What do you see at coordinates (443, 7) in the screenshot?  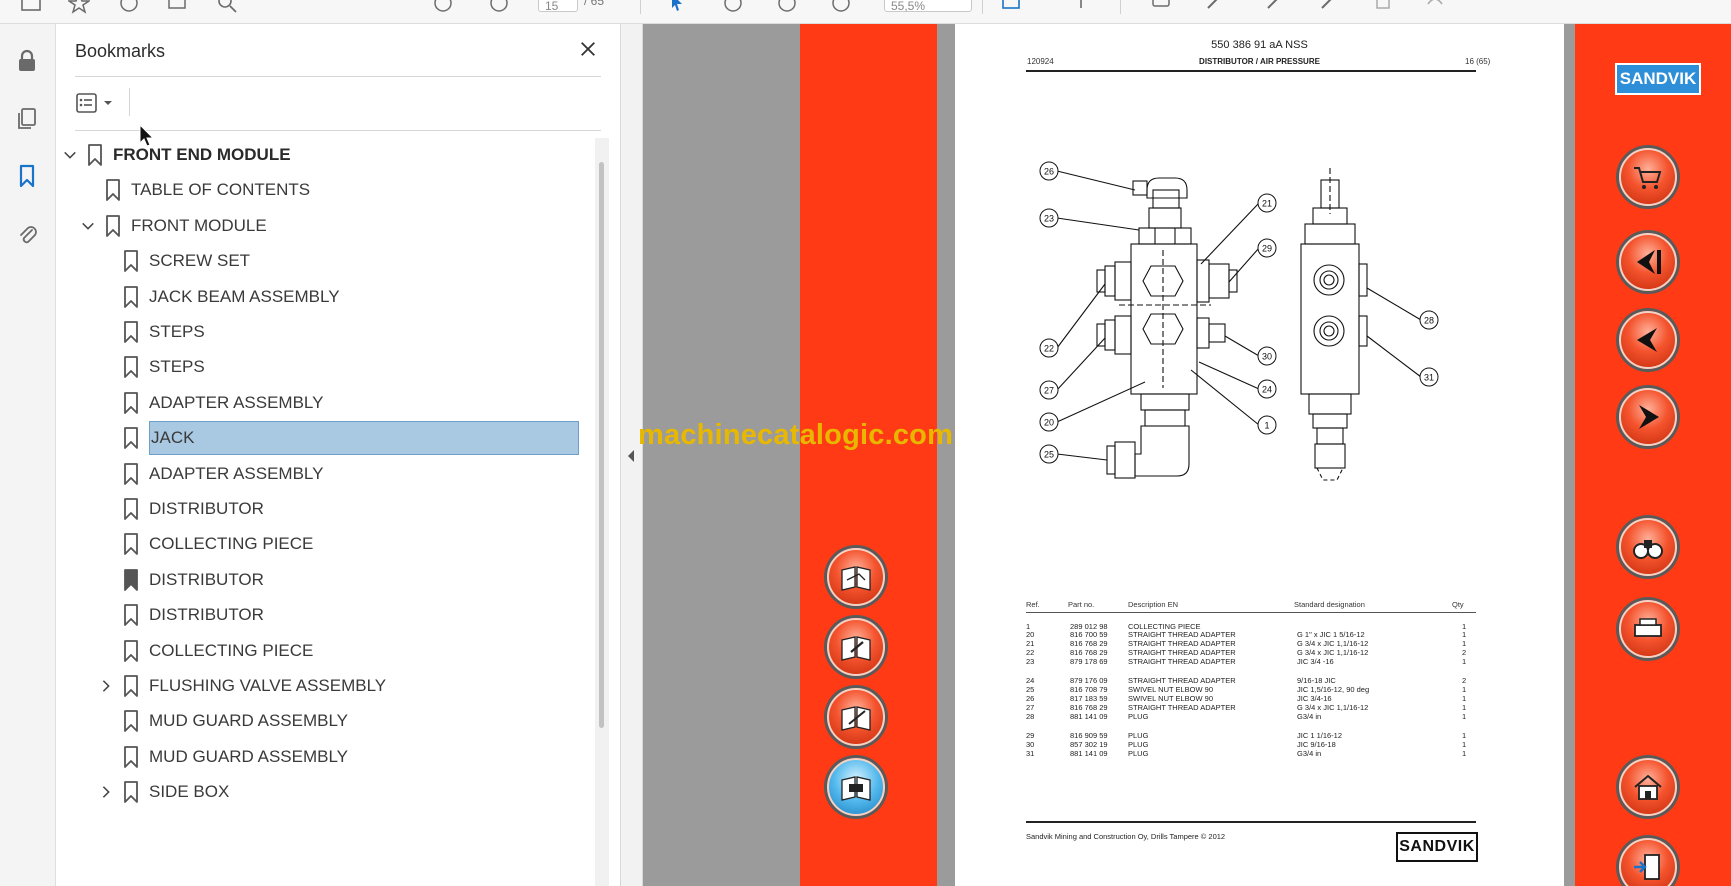 I see `page-up-icon` at bounding box center [443, 7].